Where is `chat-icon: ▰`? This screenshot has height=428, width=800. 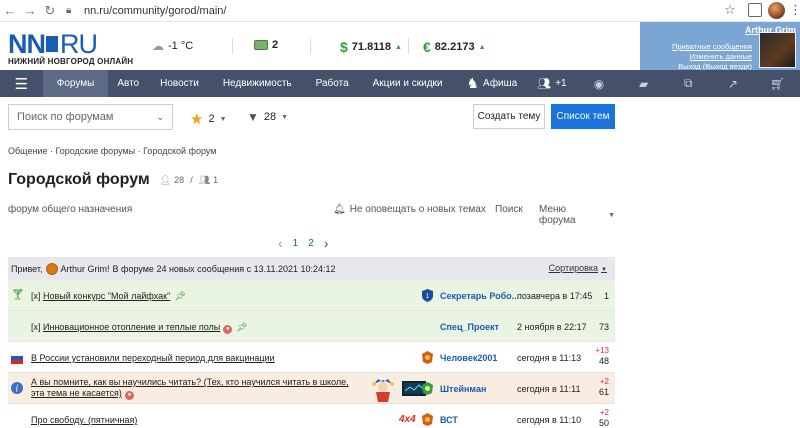 chat-icon: ▰ is located at coordinates (643, 84).